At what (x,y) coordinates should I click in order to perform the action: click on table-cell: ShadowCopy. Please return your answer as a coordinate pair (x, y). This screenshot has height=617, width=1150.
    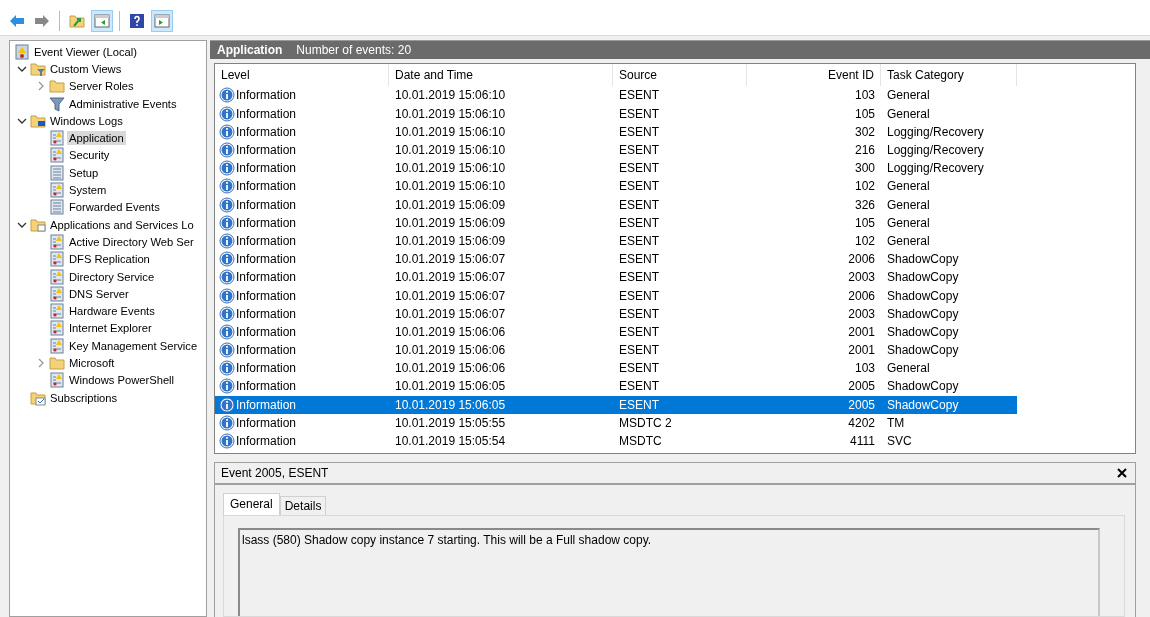
    Looking at the image, I should click on (949, 404).